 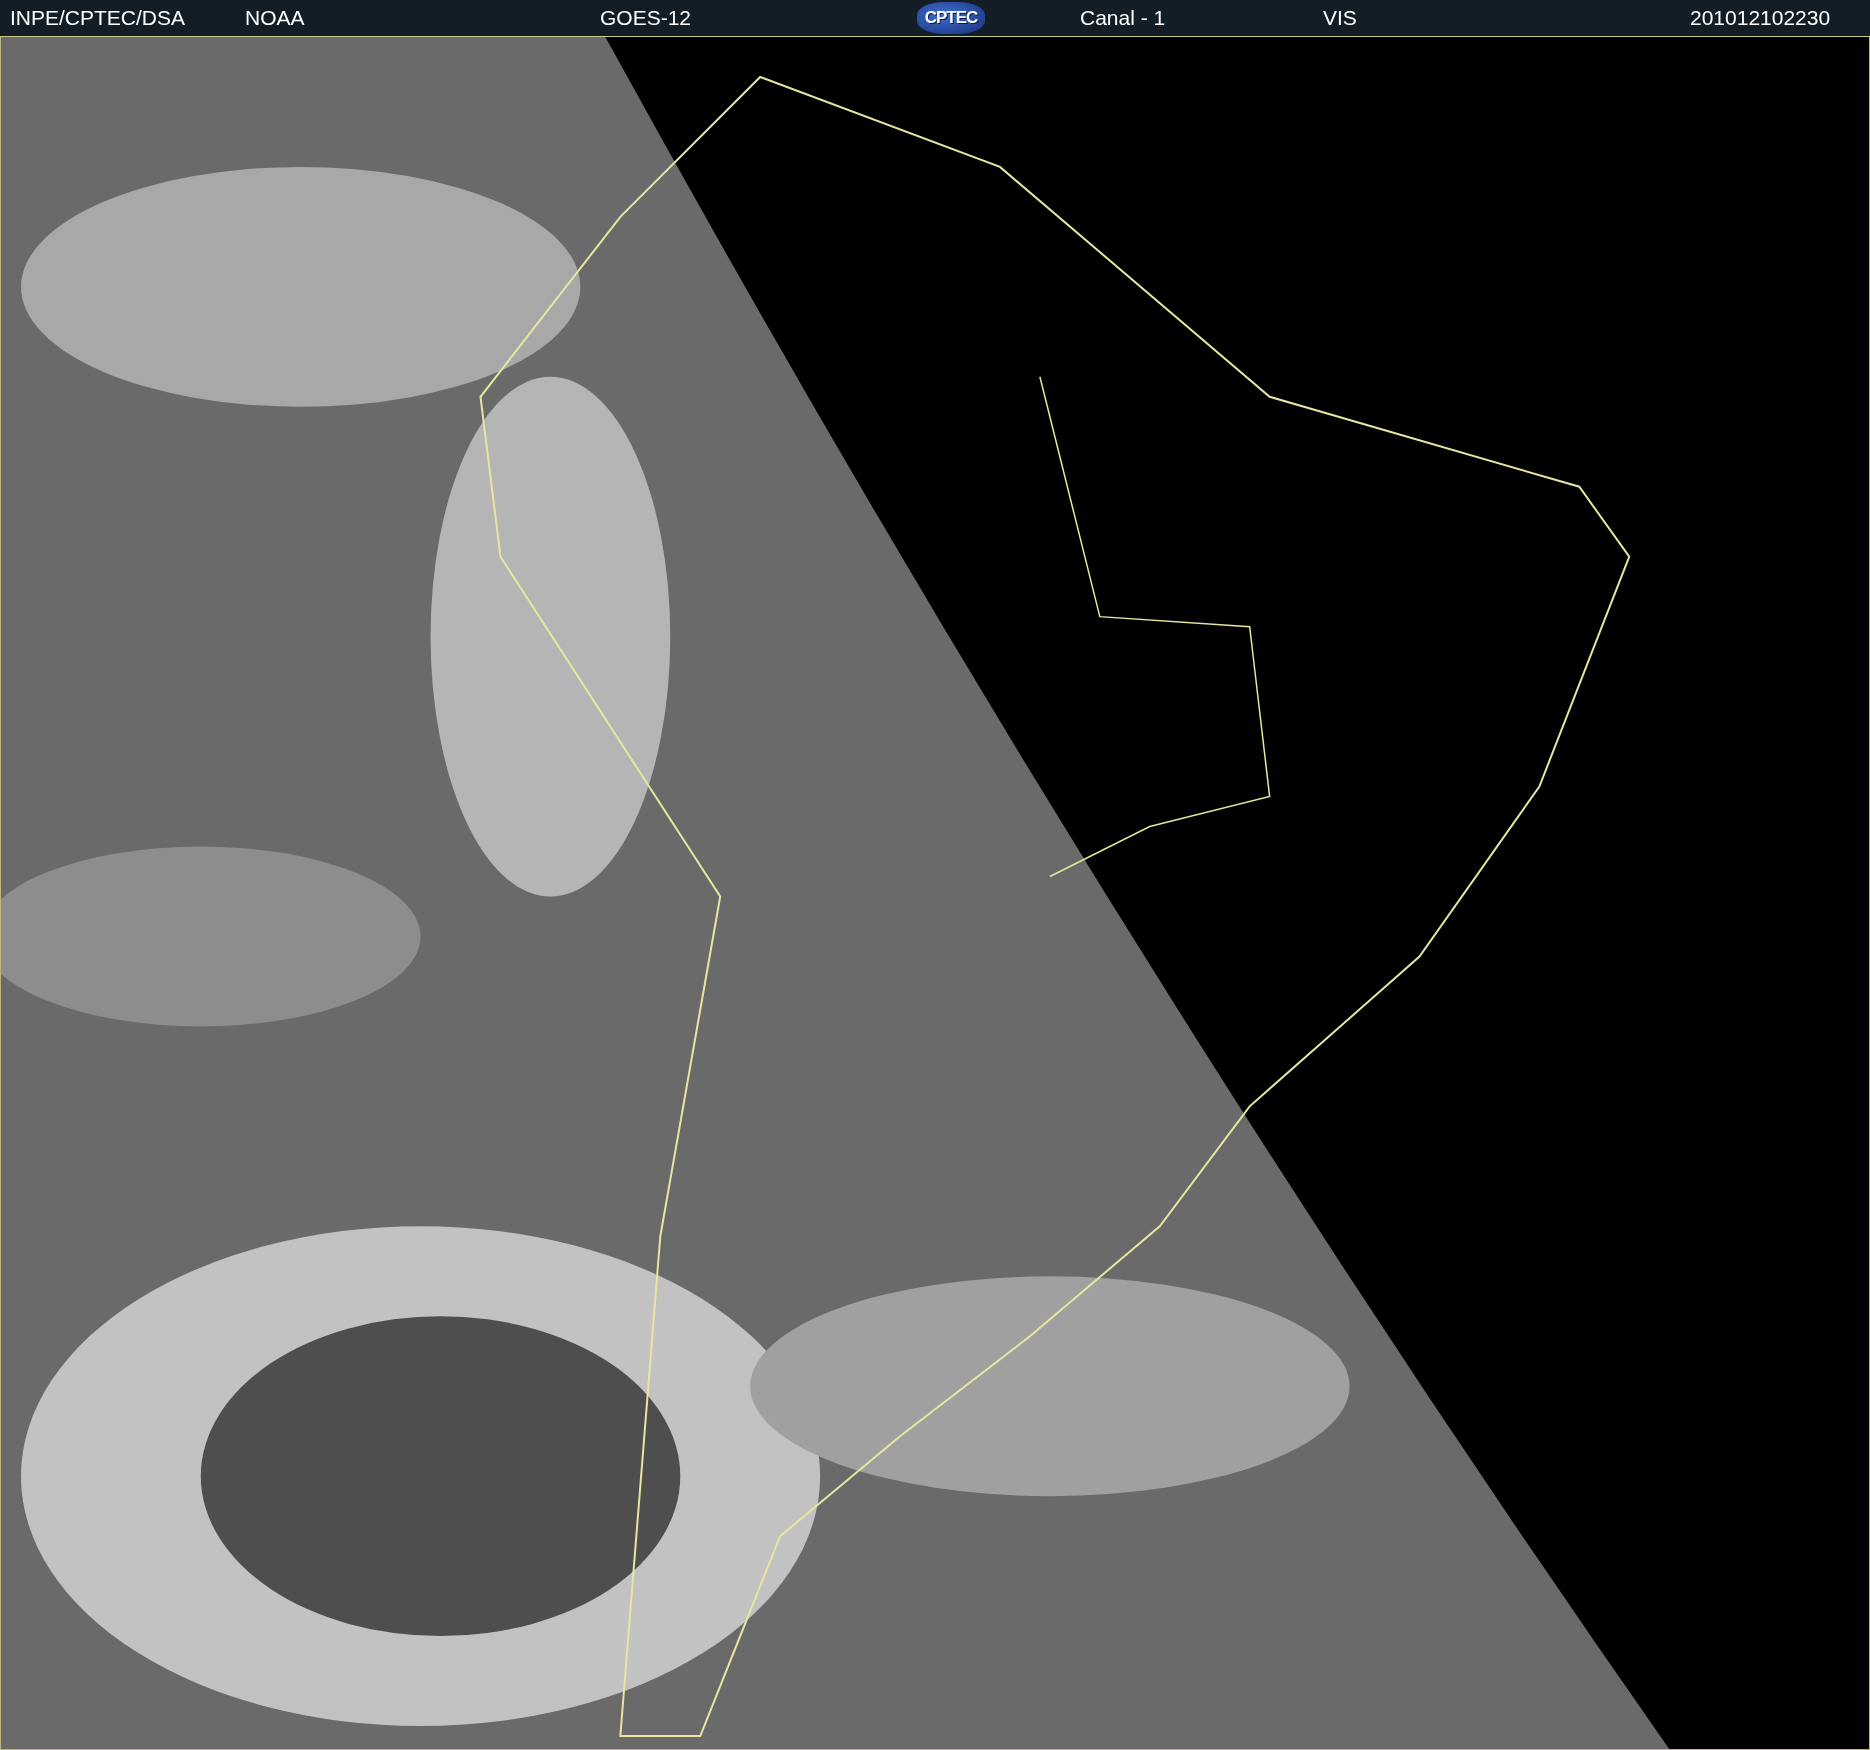 What do you see at coordinates (951, 18) in the screenshot?
I see `logo: CPTEC` at bounding box center [951, 18].